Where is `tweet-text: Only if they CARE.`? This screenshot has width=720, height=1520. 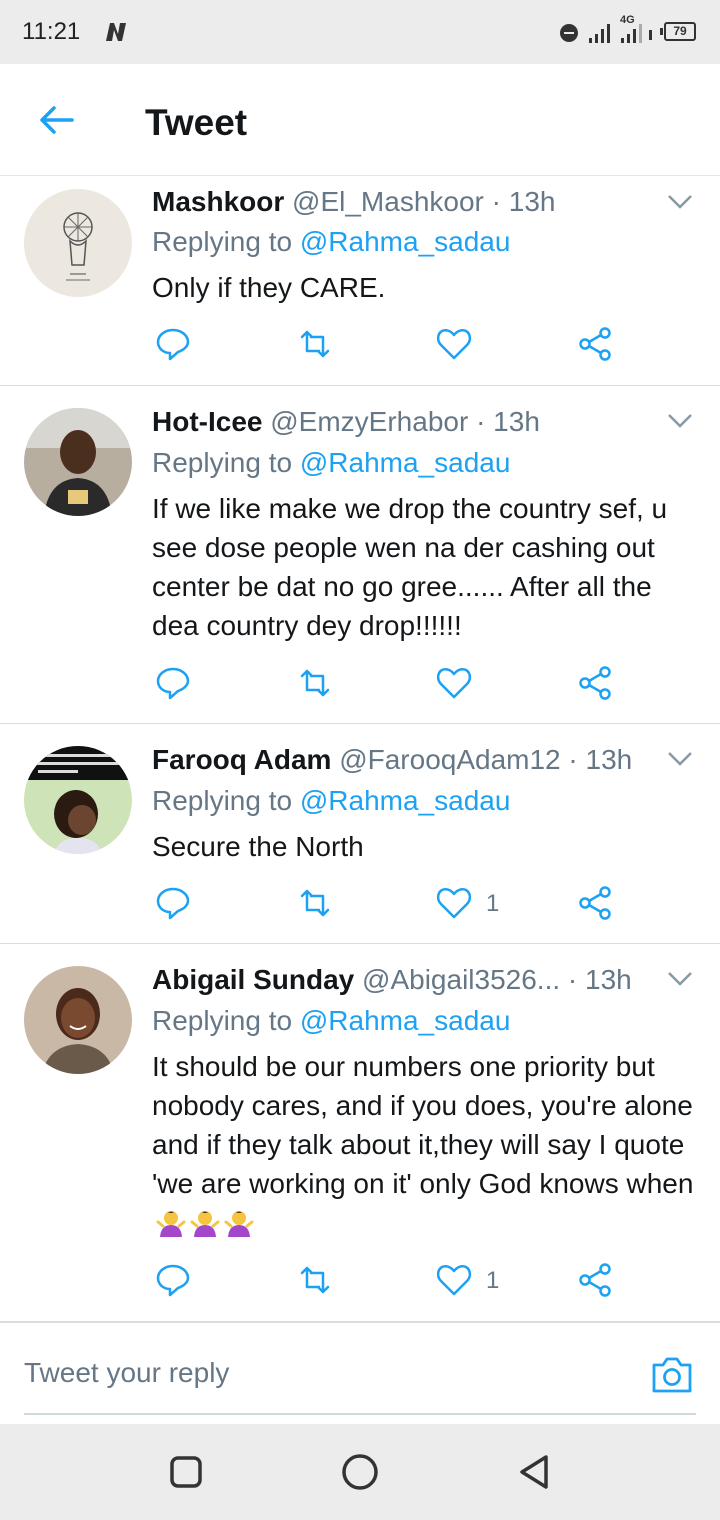 tweet-text: Only if they CARE. is located at coordinates (269, 287).